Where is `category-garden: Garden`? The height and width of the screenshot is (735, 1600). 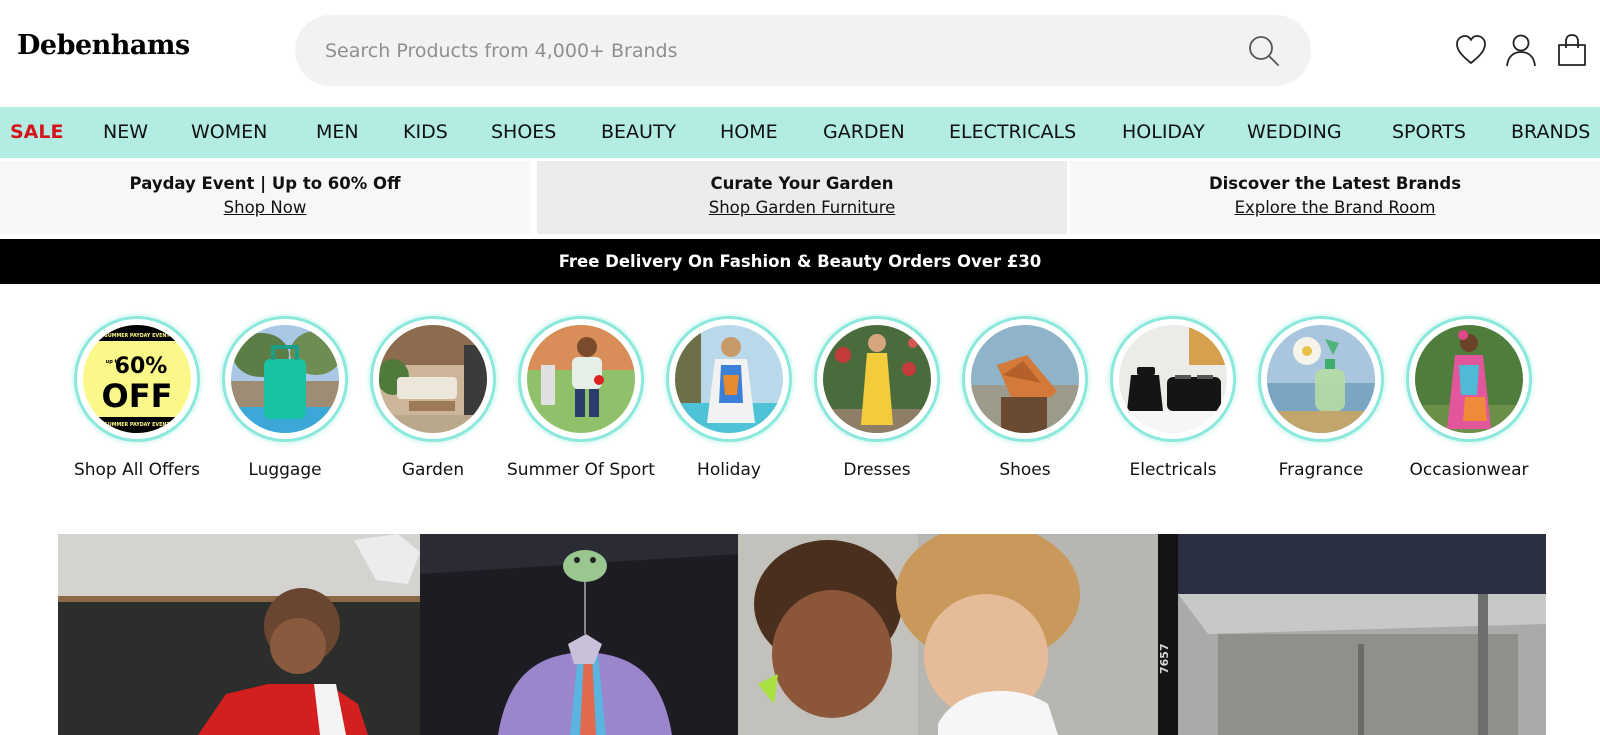
category-garden: Garden is located at coordinates (433, 399).